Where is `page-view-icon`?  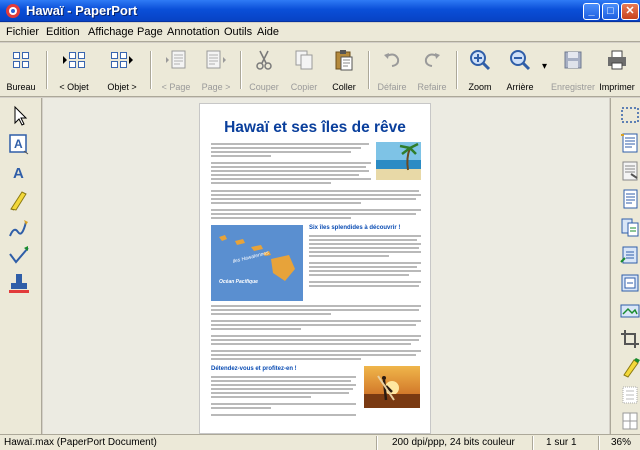 page-view-icon is located at coordinates (629, 199).